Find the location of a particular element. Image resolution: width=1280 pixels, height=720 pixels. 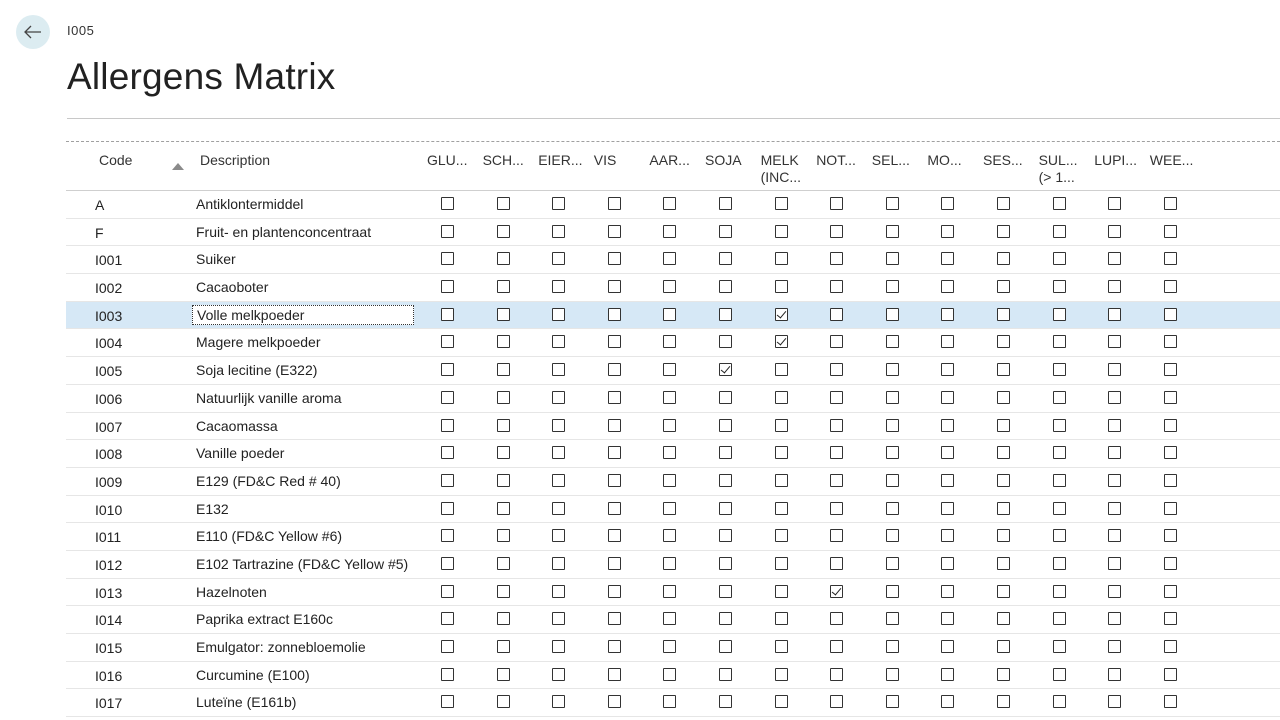

row-code: A is located at coordinates (99, 205).